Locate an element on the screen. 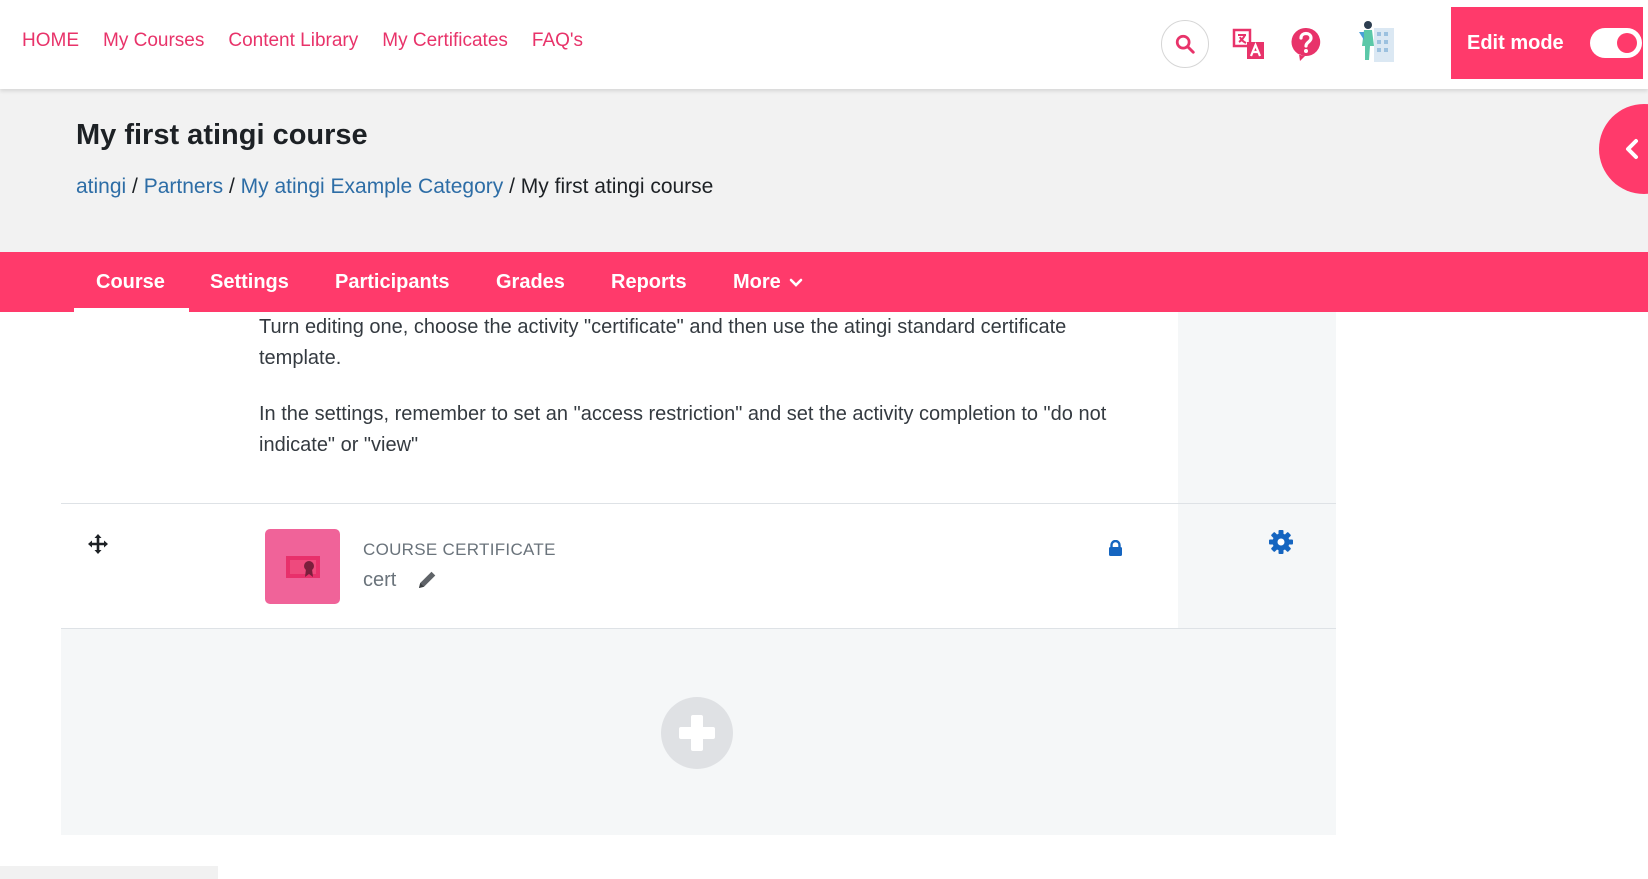 This screenshot has width=1648, height=879. move-activity-handle is located at coordinates (98, 546).